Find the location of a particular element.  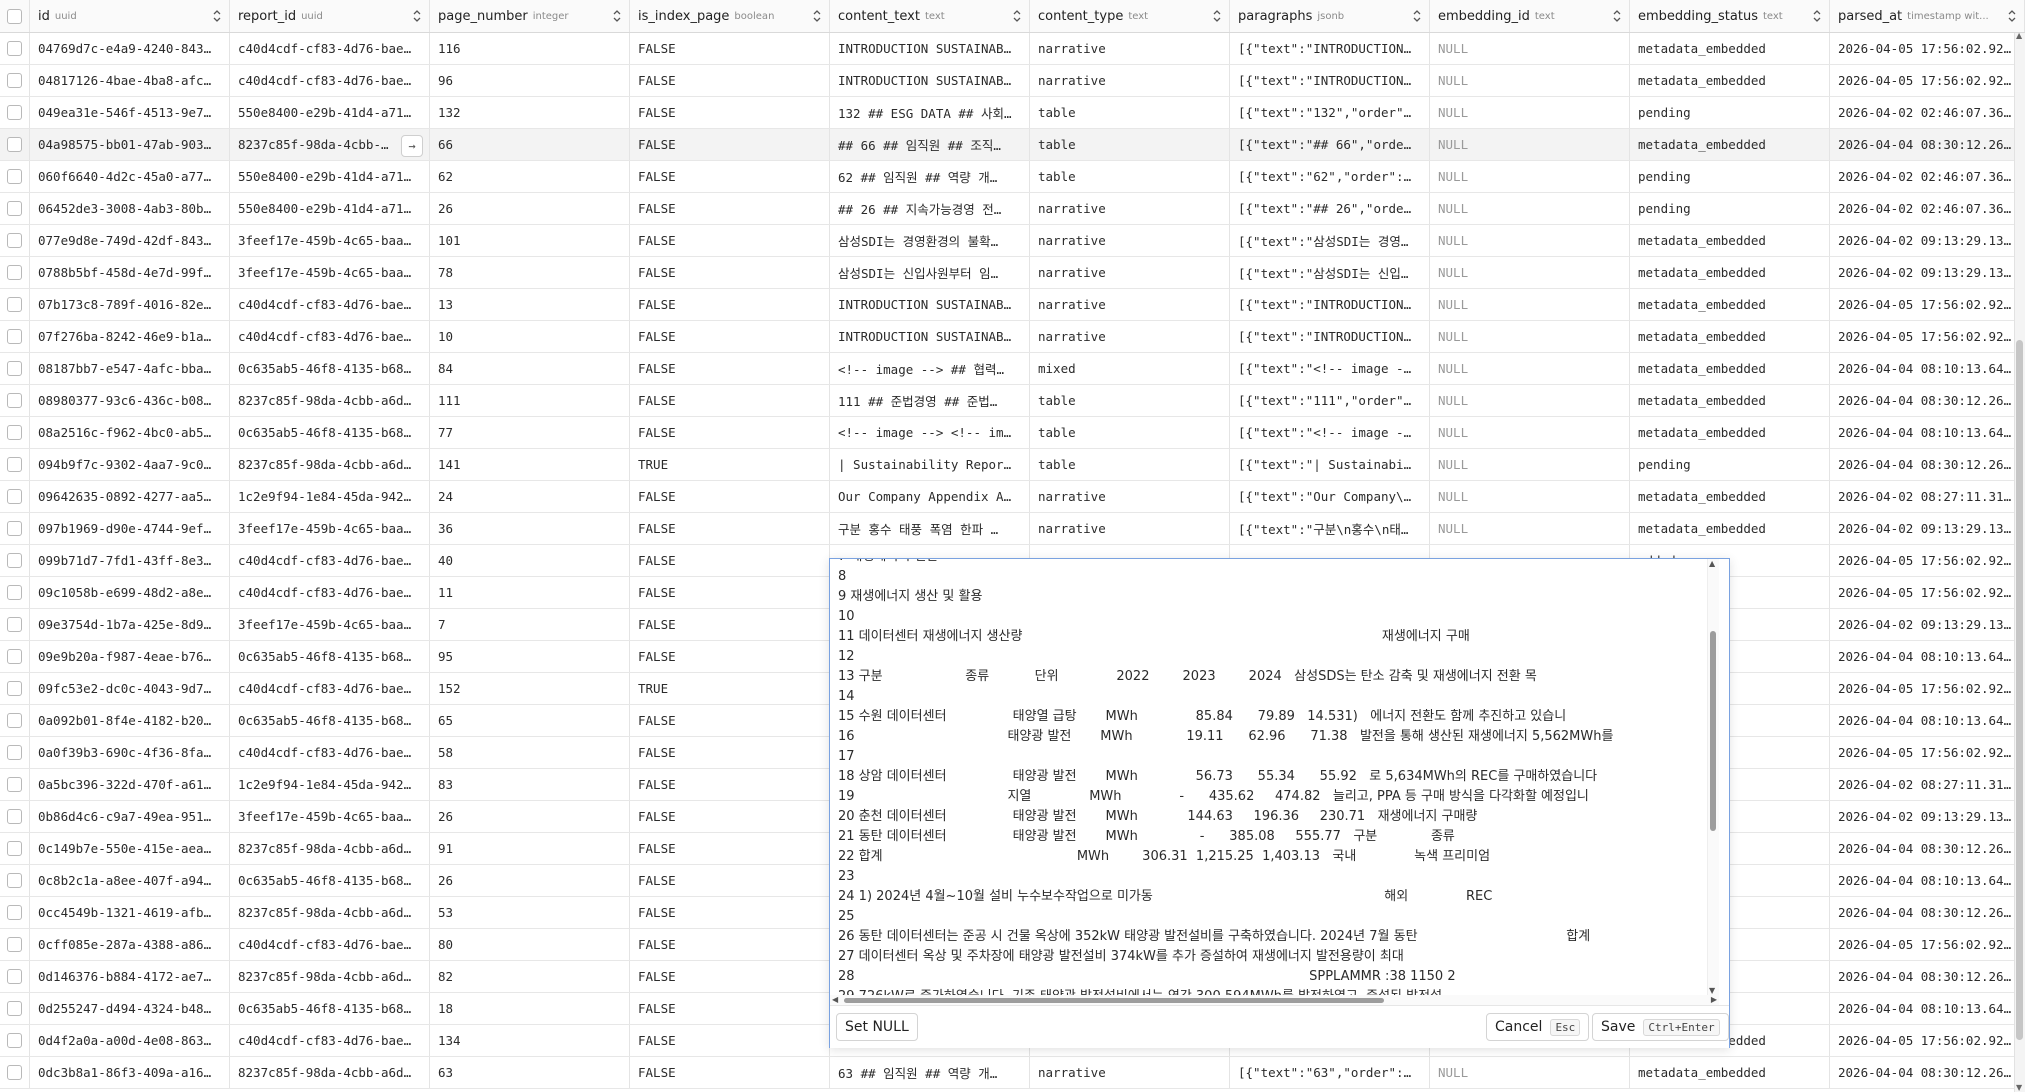

table-cell-page_number: 13 is located at coordinates (530, 304).